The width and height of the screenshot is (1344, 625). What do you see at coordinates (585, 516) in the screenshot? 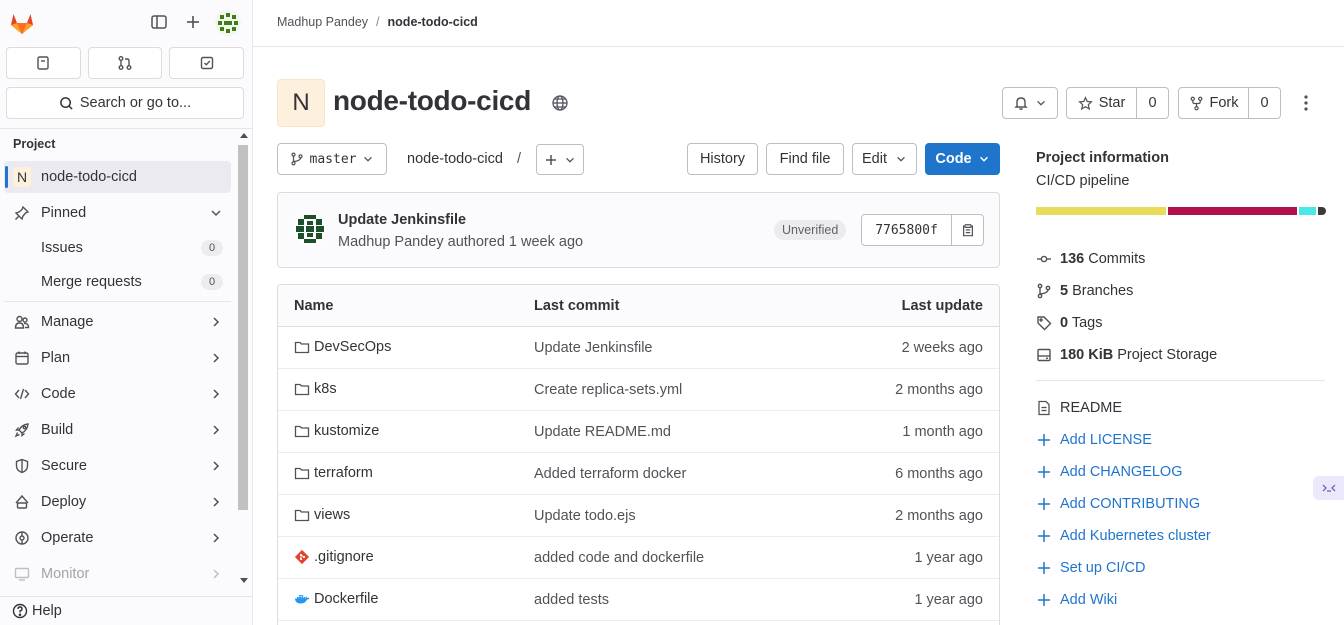
I see `commit-message-link: Update todo.ejs` at bounding box center [585, 516].